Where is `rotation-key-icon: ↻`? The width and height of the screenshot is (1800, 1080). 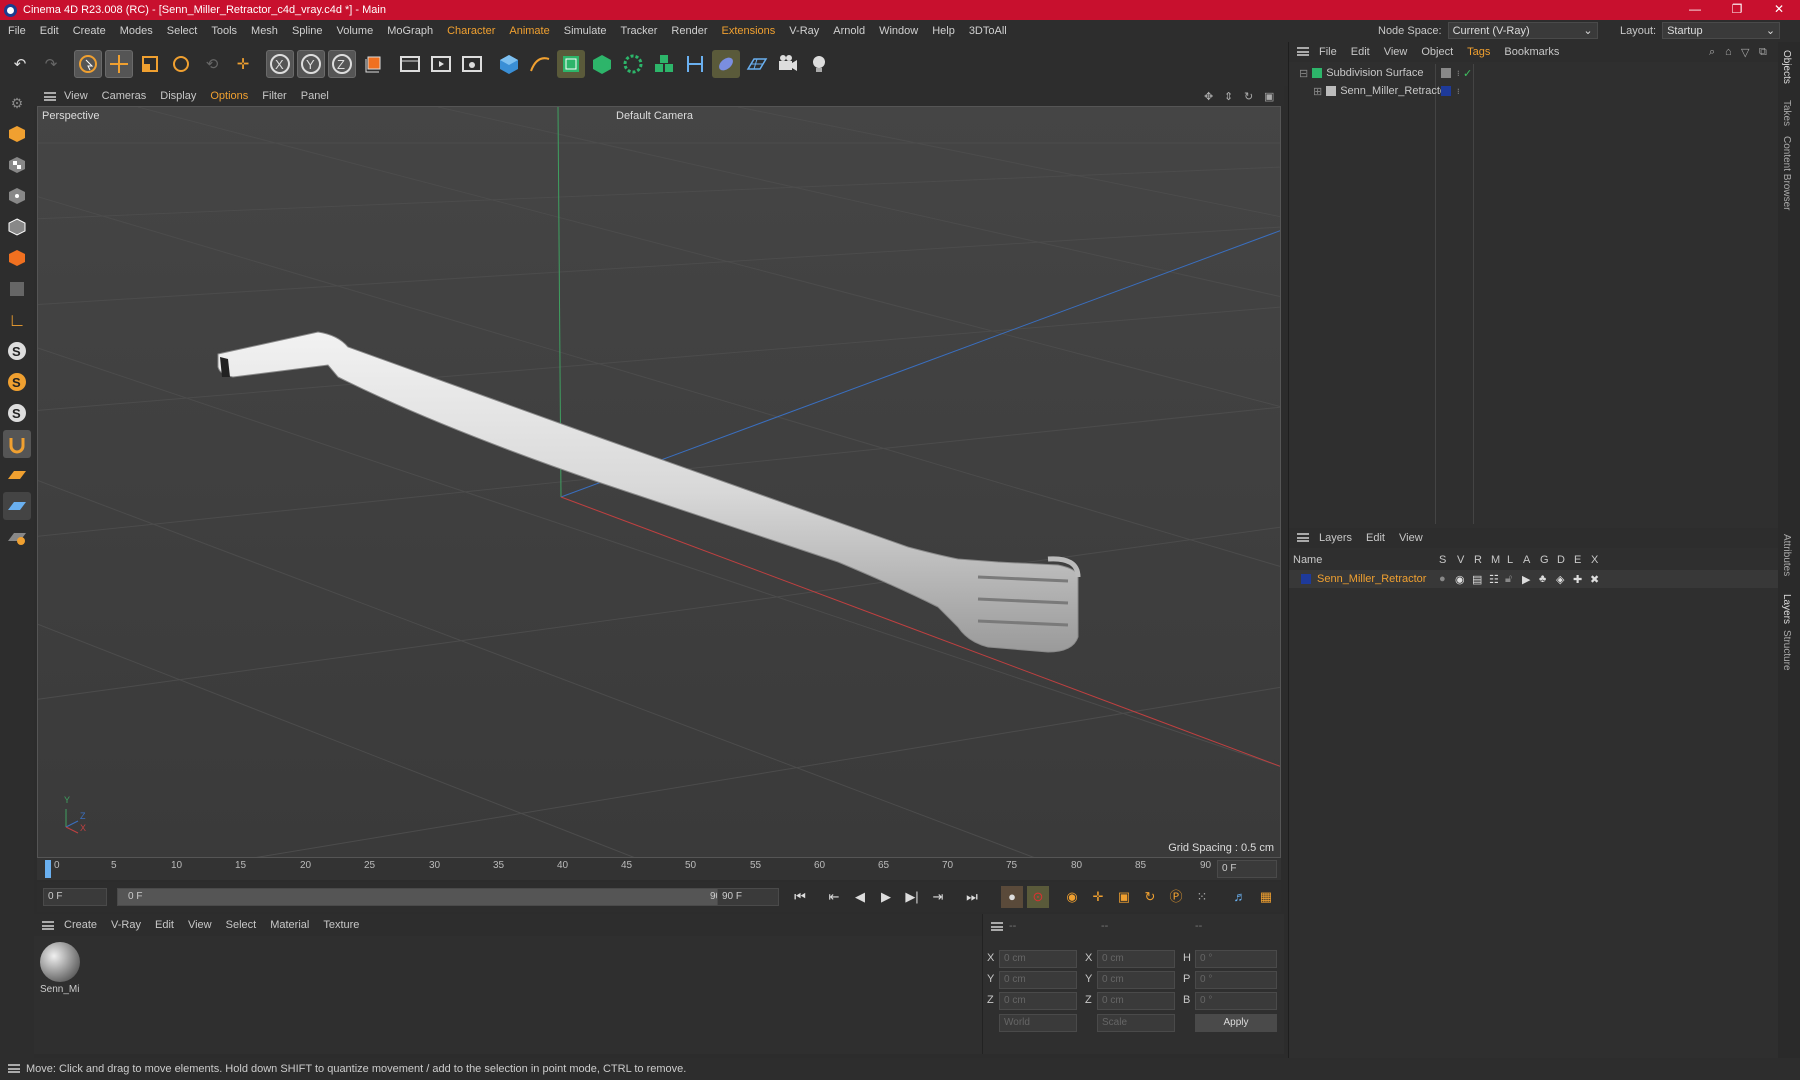 rotation-key-icon: ↻ is located at coordinates (1150, 897).